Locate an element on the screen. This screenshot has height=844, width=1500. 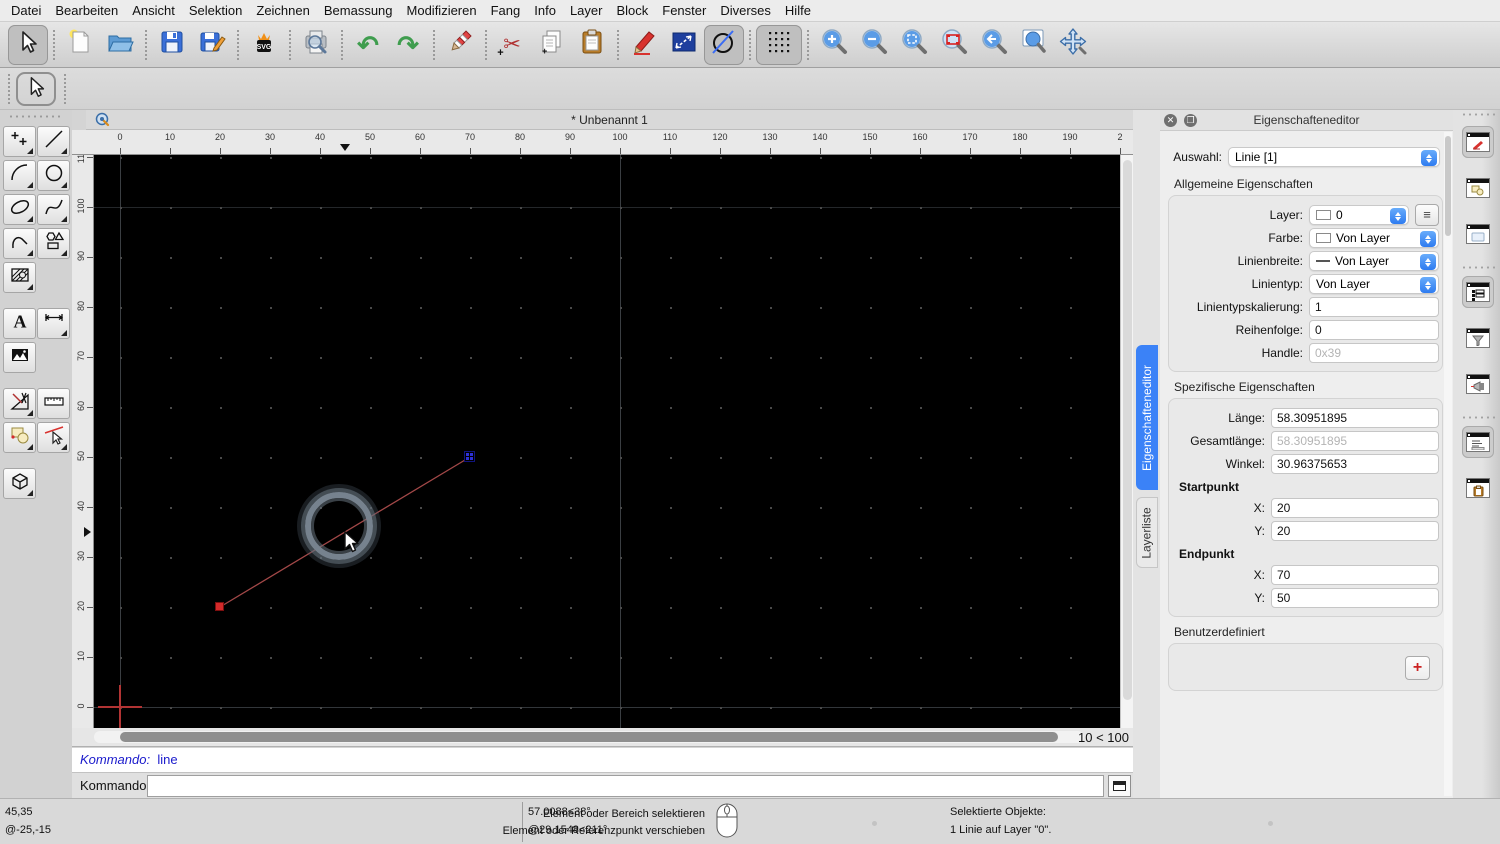
zoom-out-button is located at coordinates (874, 45).